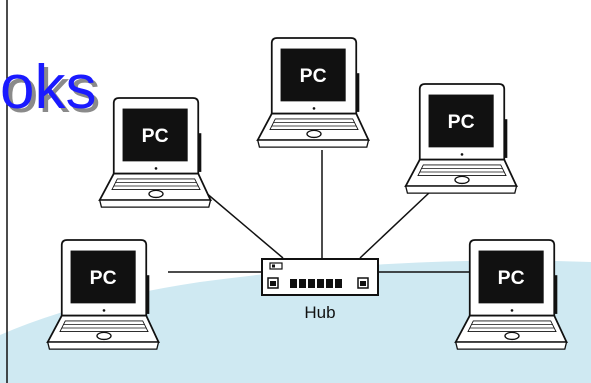 The height and width of the screenshot is (383, 591). Describe the element at coordinates (511, 294) in the screenshot. I see `laptop-lower-right: PC` at that location.